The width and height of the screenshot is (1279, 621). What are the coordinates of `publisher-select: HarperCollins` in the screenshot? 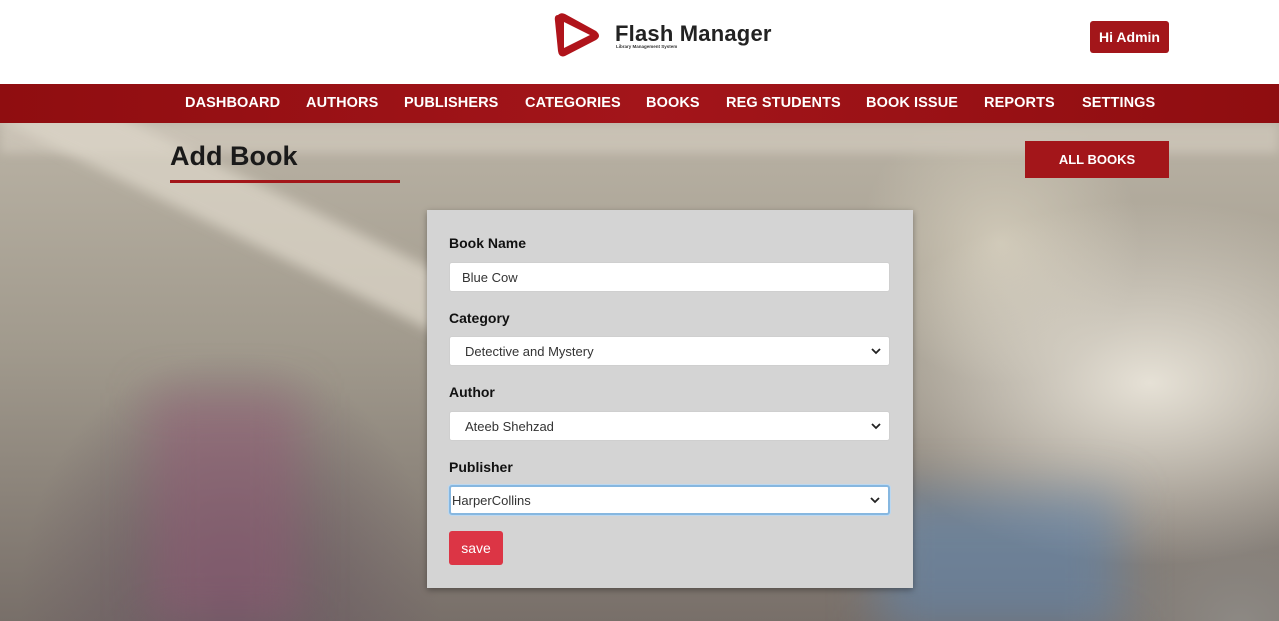 It's located at (669, 500).